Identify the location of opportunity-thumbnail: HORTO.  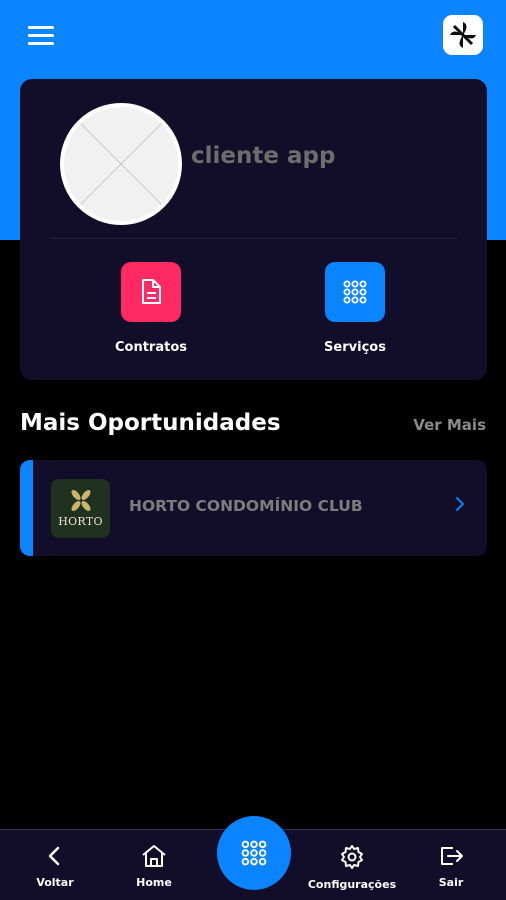
(80, 508).